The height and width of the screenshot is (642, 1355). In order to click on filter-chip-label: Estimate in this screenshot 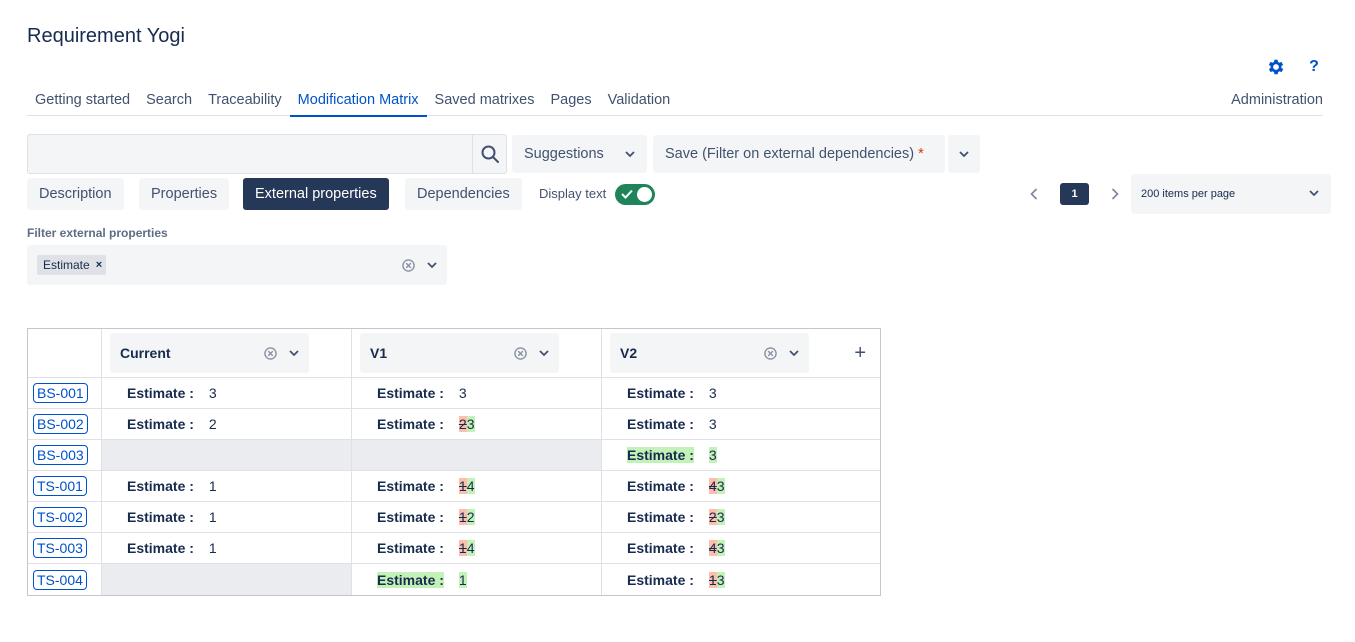, I will do `click(66, 265)`.